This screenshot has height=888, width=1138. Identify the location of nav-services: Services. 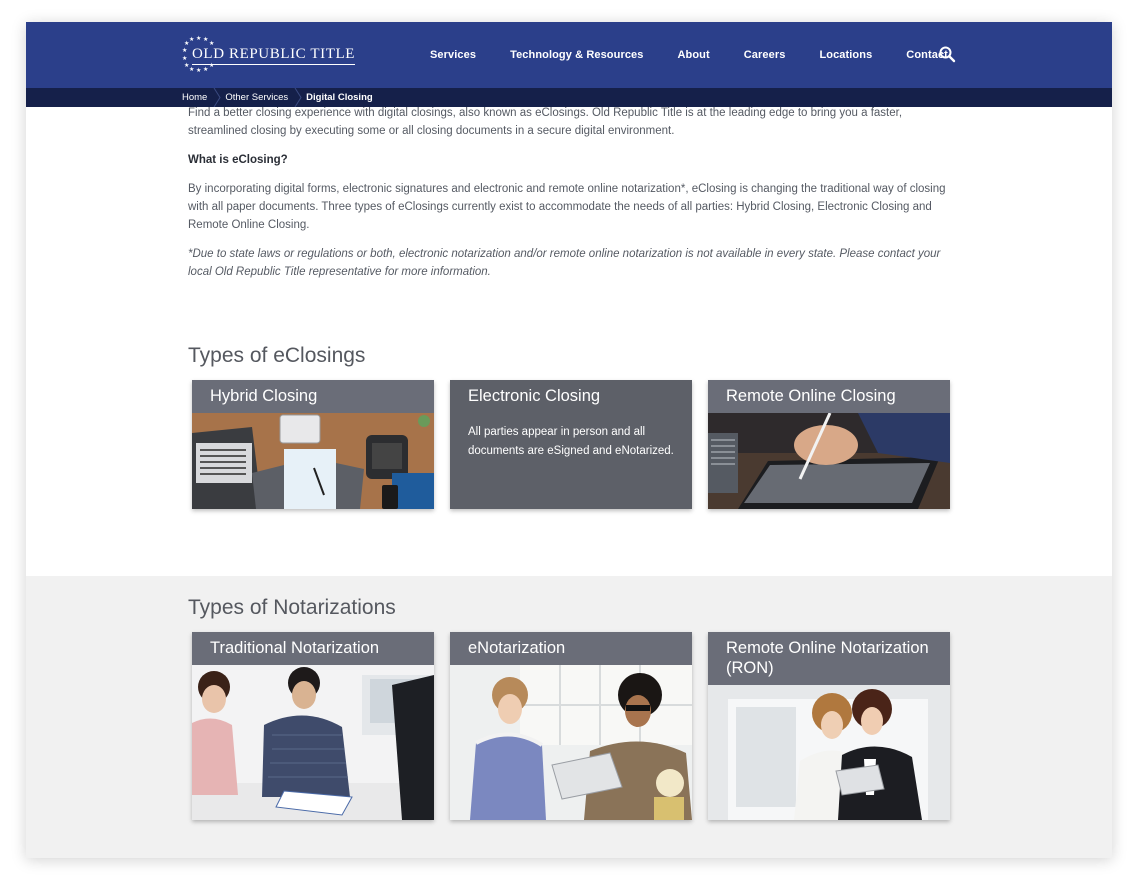
(453, 55).